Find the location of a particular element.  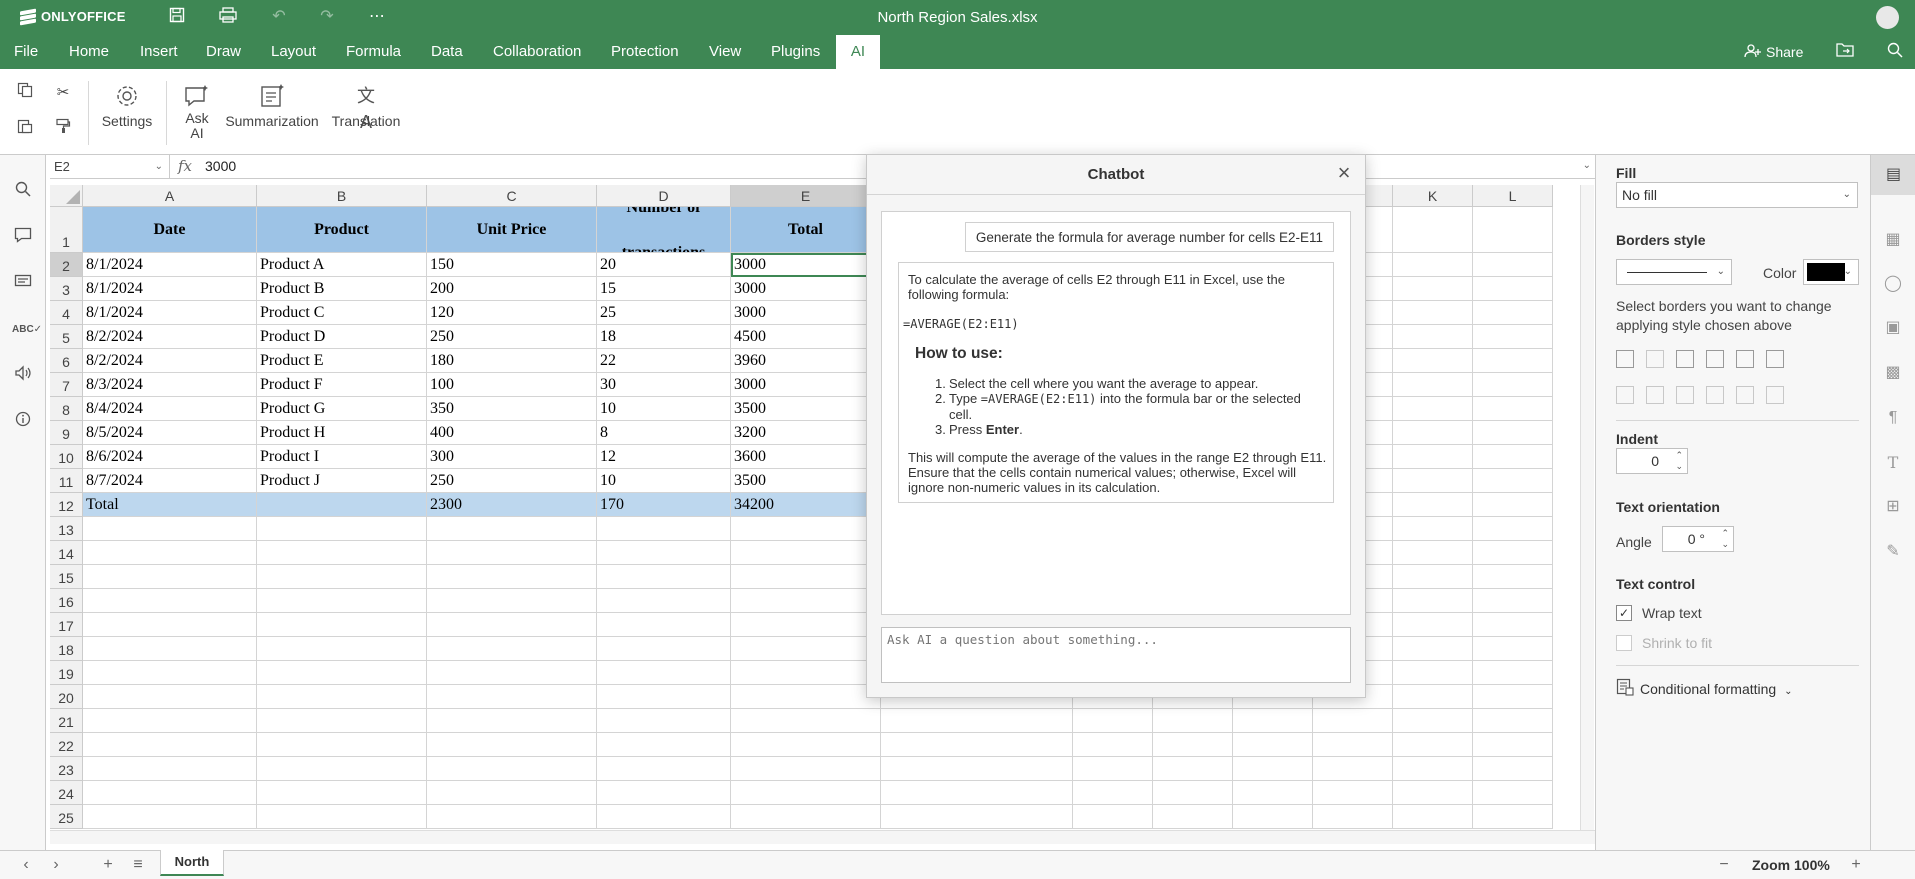

cell-e19 is located at coordinates (806, 673).